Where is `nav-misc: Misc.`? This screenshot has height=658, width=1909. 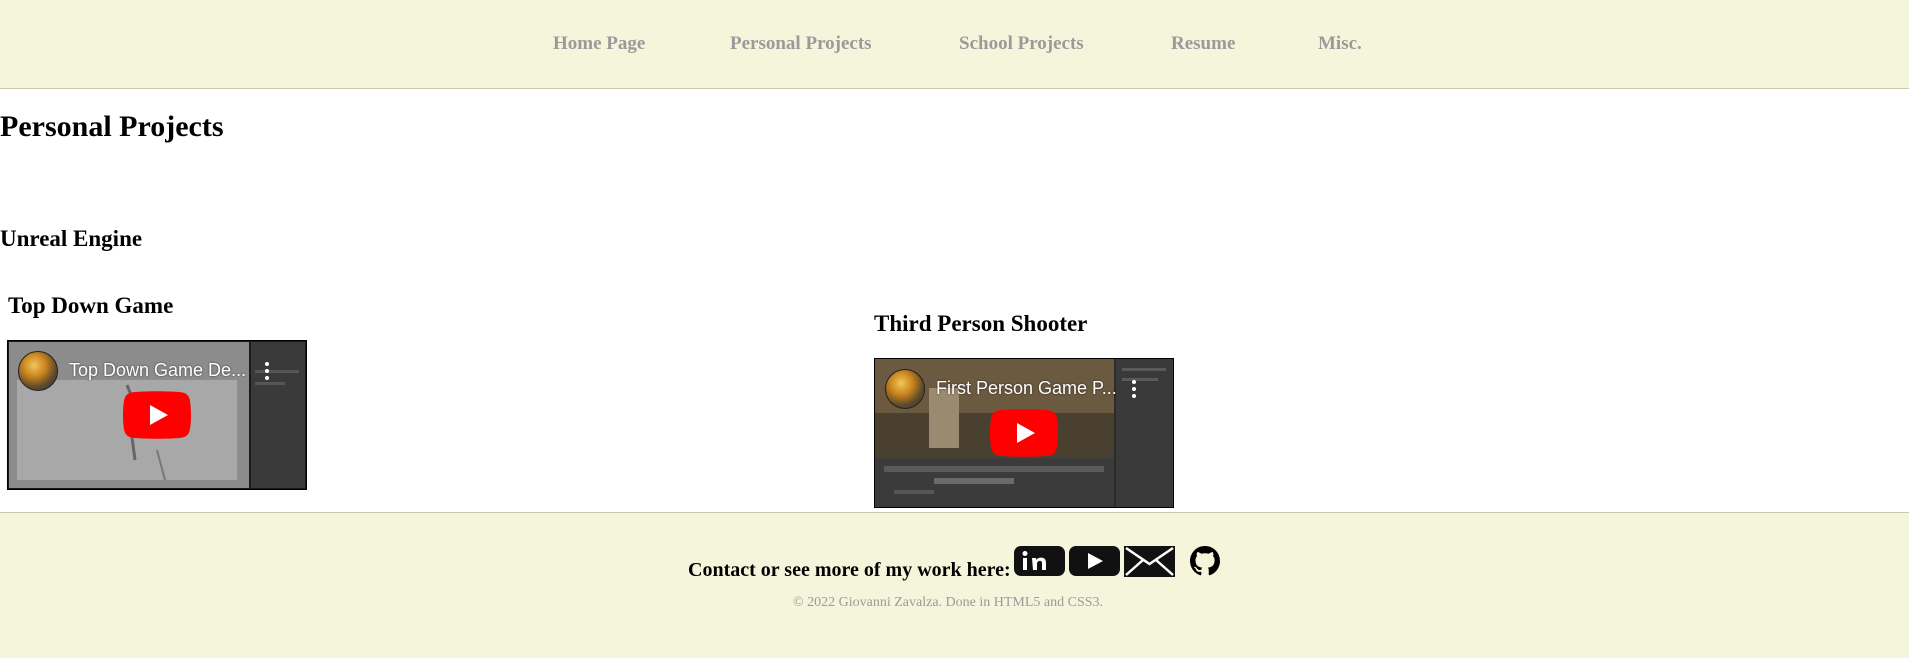
nav-misc: Misc. is located at coordinates (1340, 44).